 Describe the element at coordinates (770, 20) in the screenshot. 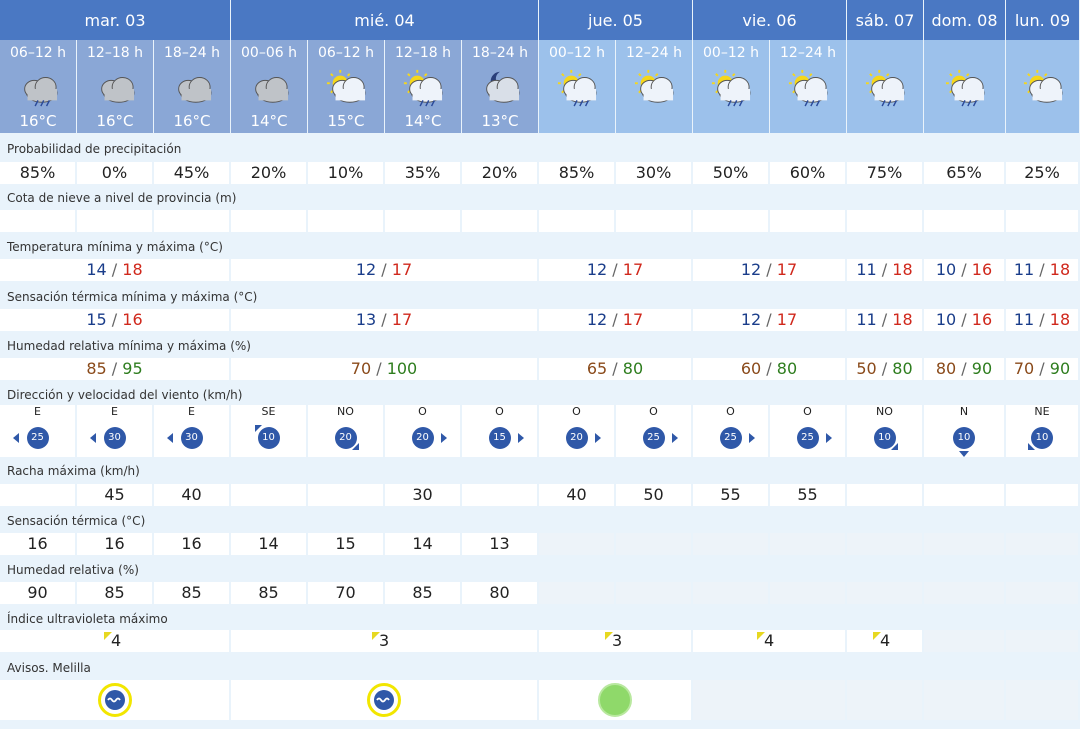

I see `day-header: vie. 06` at that location.